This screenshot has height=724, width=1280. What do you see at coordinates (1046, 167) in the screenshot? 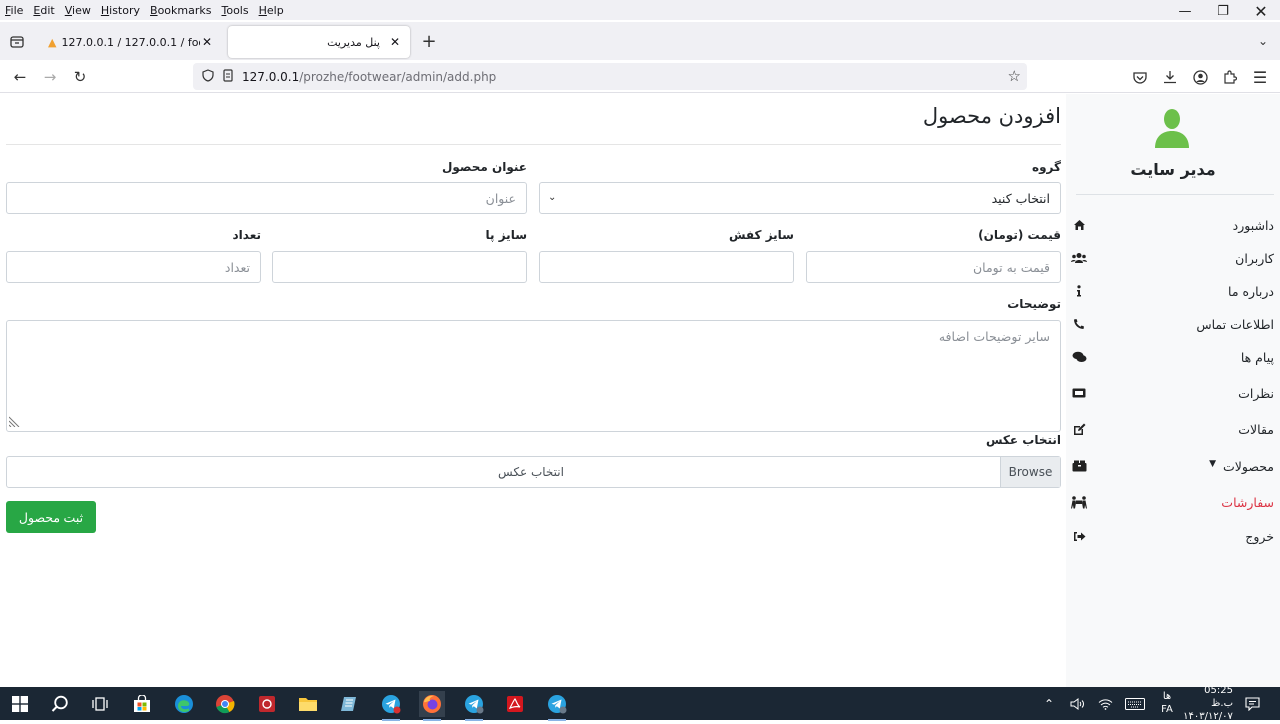
I see `group-label: گروه` at bounding box center [1046, 167].